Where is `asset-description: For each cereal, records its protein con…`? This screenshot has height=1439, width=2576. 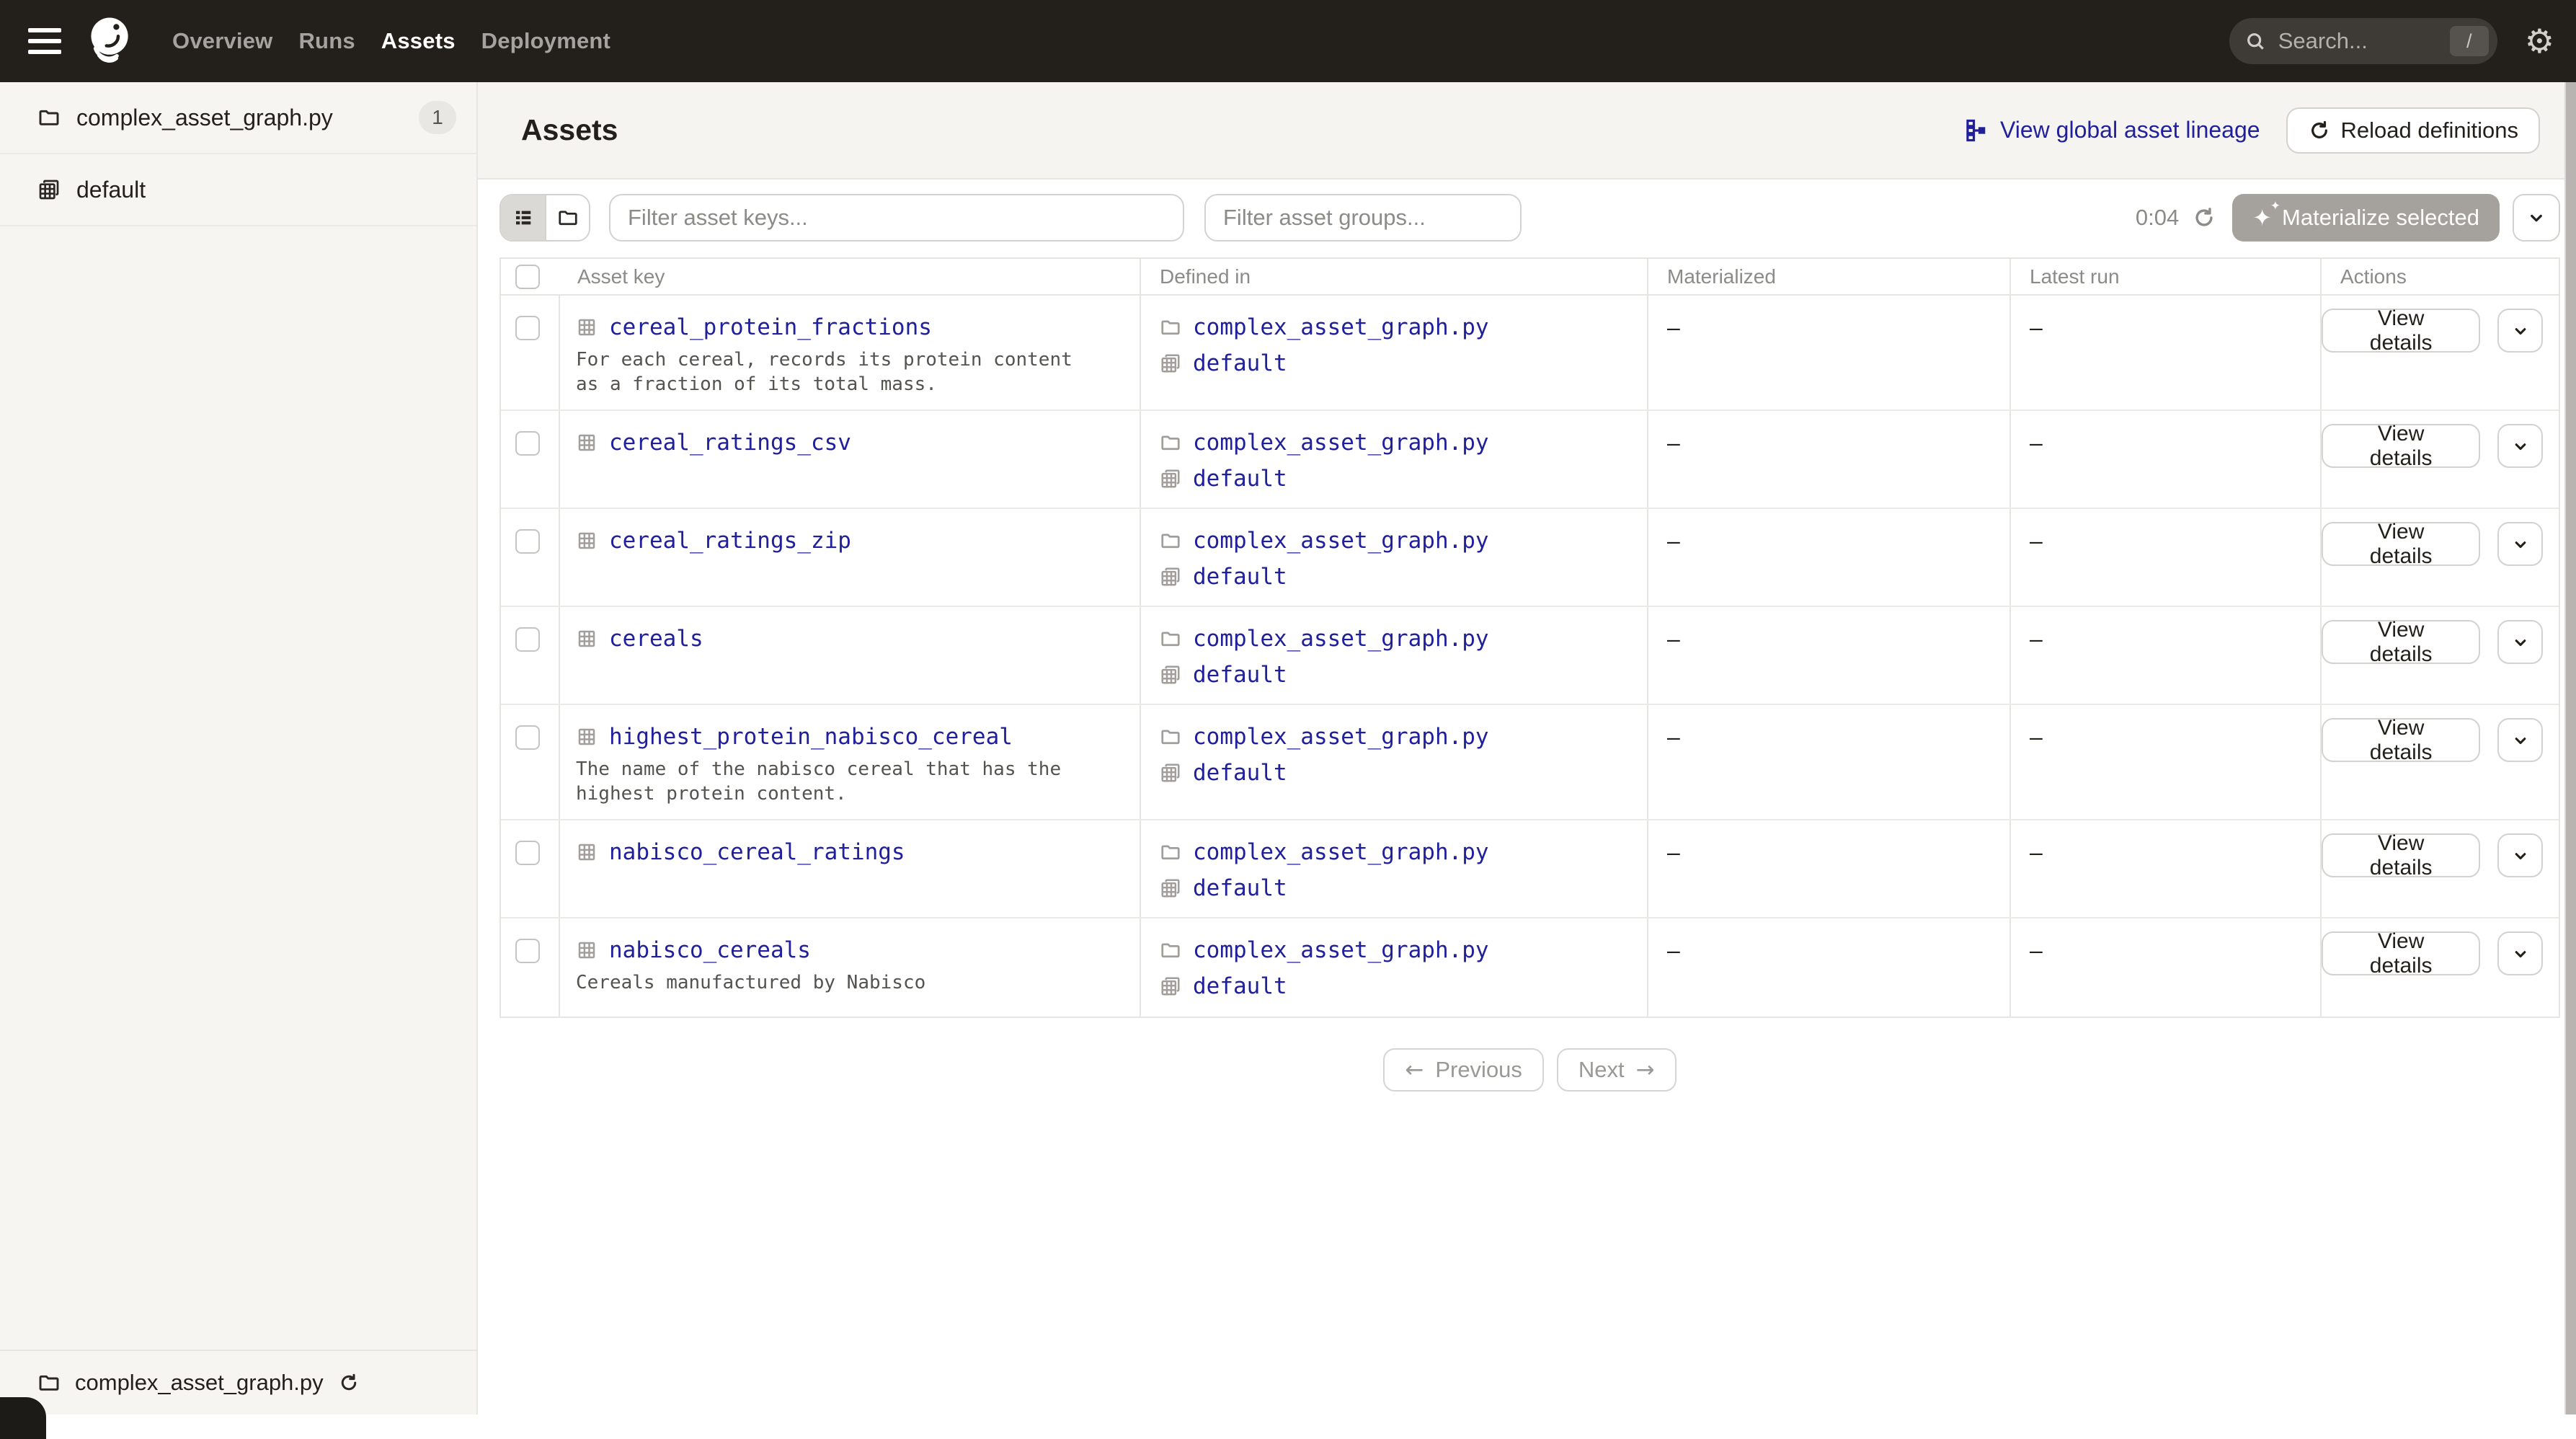 asset-description: For each cereal, records its protein con… is located at coordinates (824, 372).